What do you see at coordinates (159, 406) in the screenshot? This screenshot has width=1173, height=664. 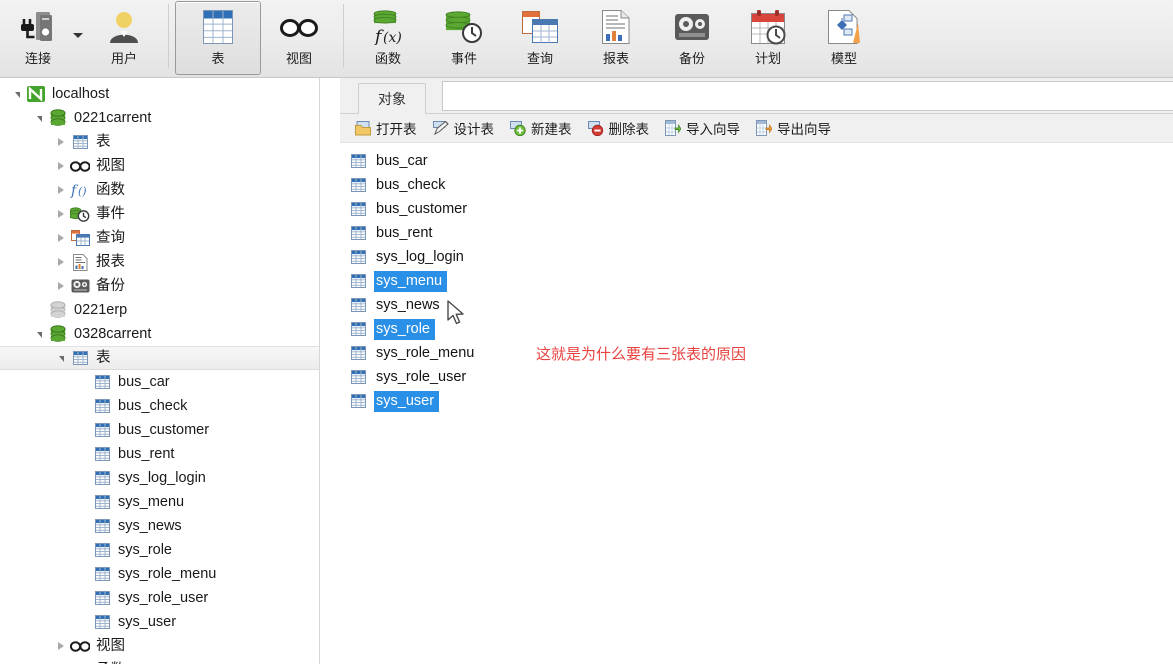 I see `tree-node: bus_check` at bounding box center [159, 406].